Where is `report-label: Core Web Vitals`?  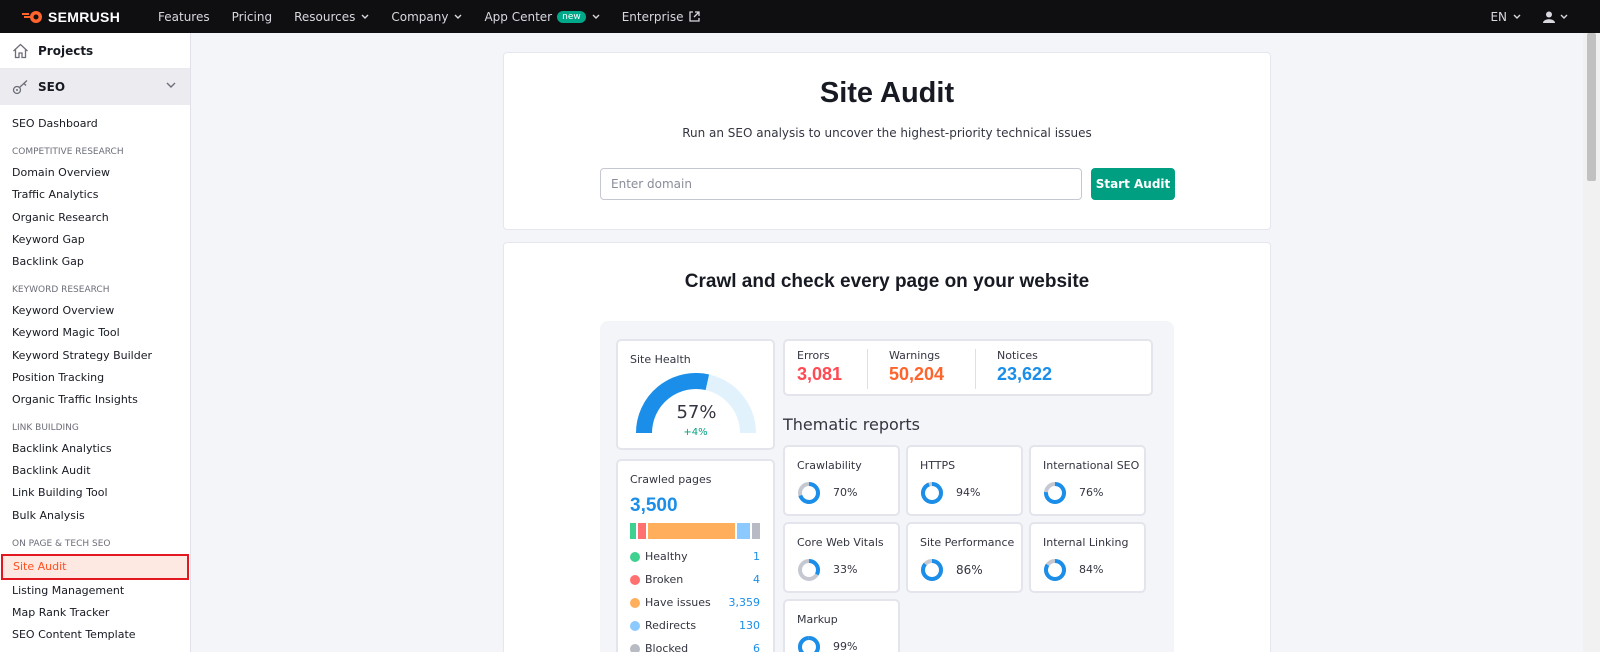 report-label: Core Web Vitals is located at coordinates (840, 542).